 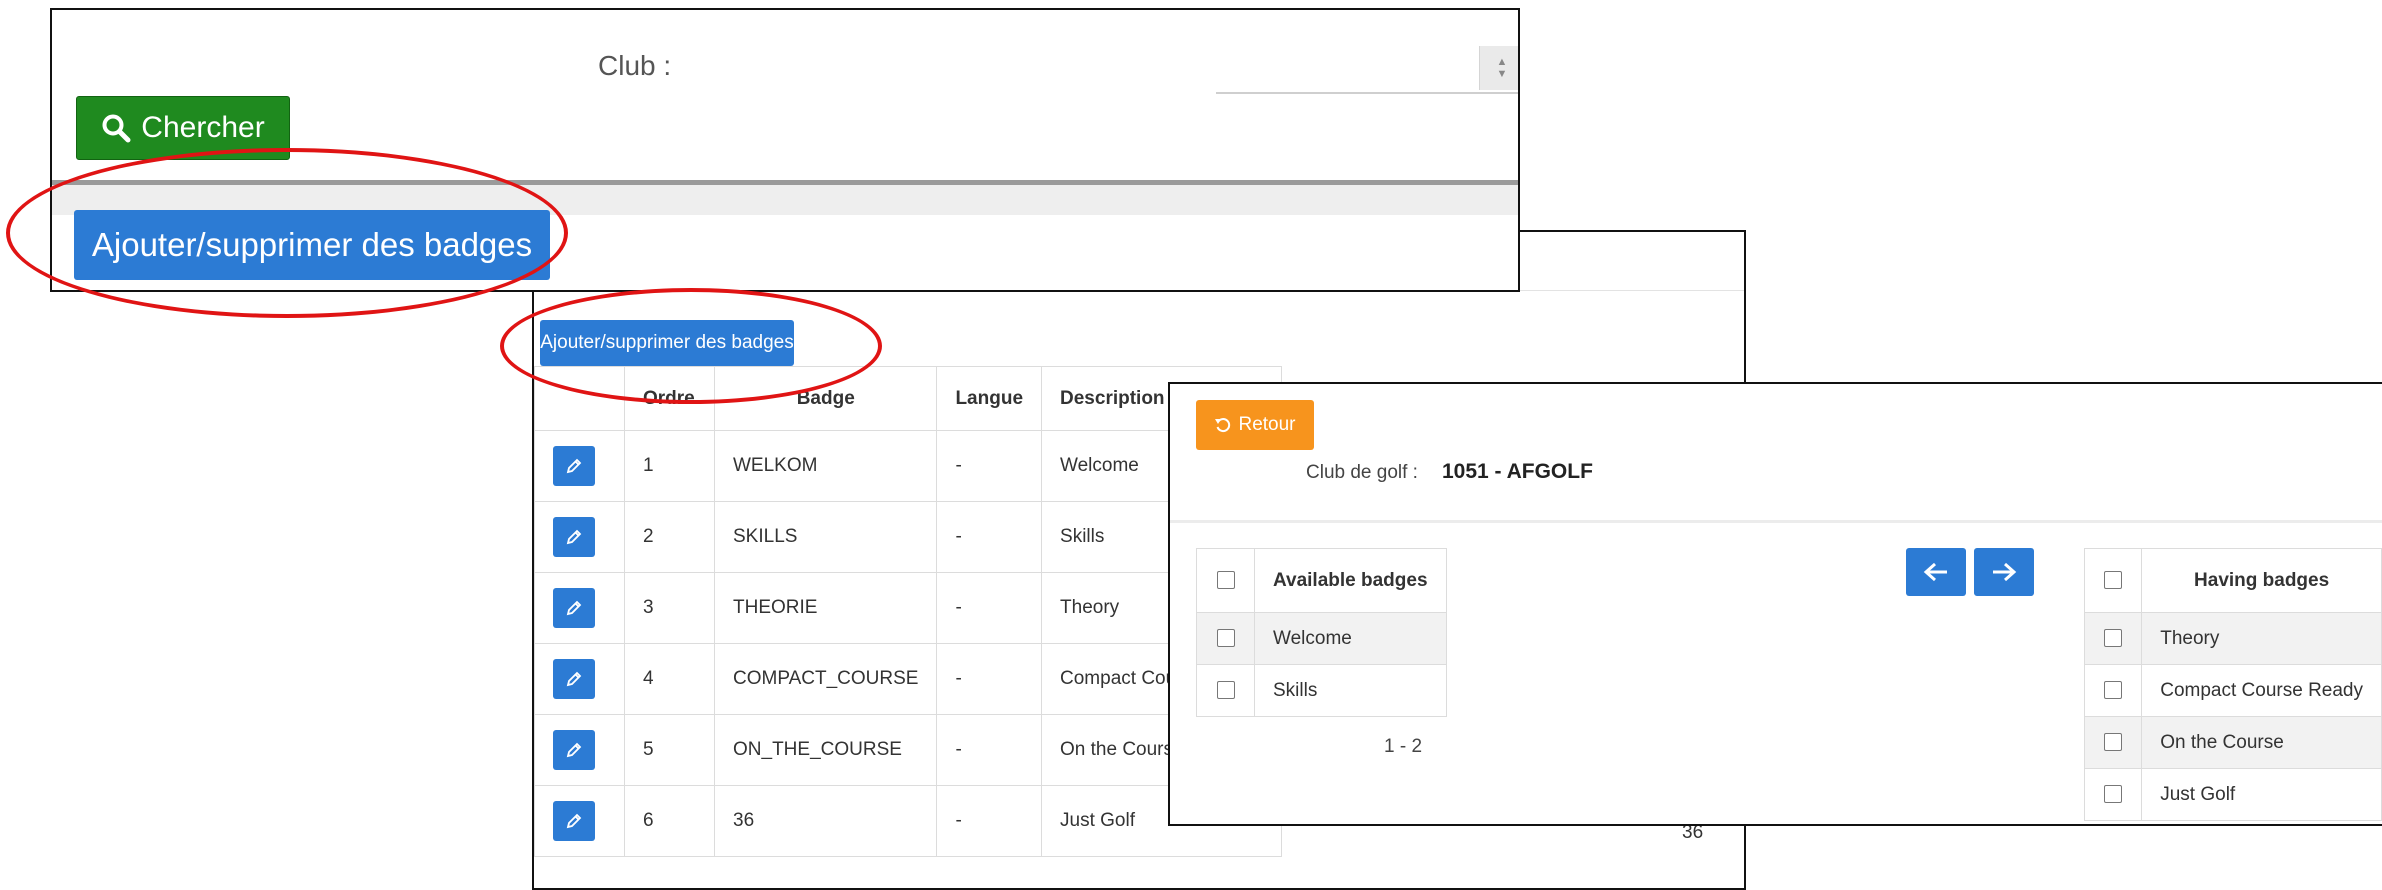 I want to click on column-header-badge: Badge, so click(x=825, y=398).